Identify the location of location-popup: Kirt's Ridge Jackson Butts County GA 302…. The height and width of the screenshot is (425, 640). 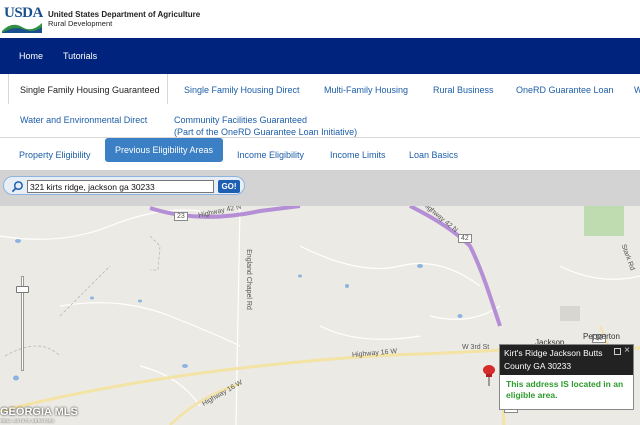
(566, 377).